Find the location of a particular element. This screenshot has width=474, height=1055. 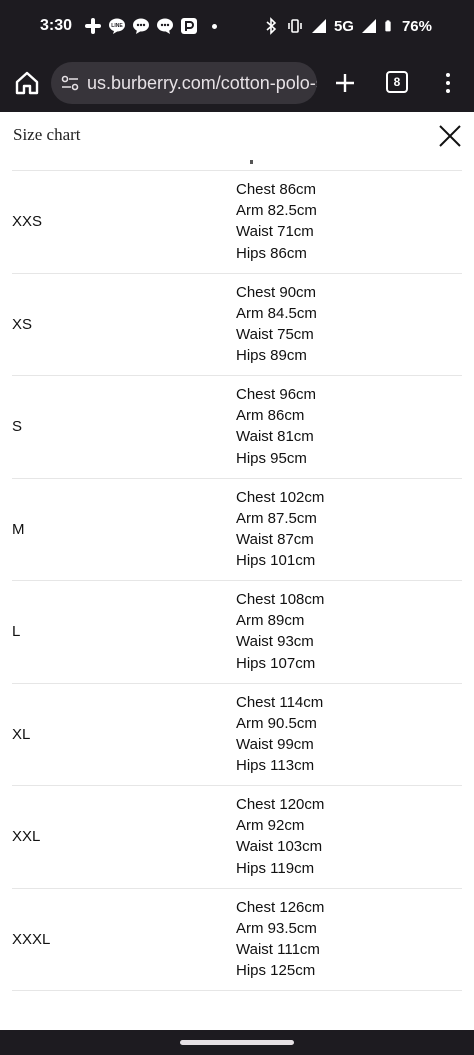

waist-measurement: Waist 75cm is located at coordinates (275, 334).